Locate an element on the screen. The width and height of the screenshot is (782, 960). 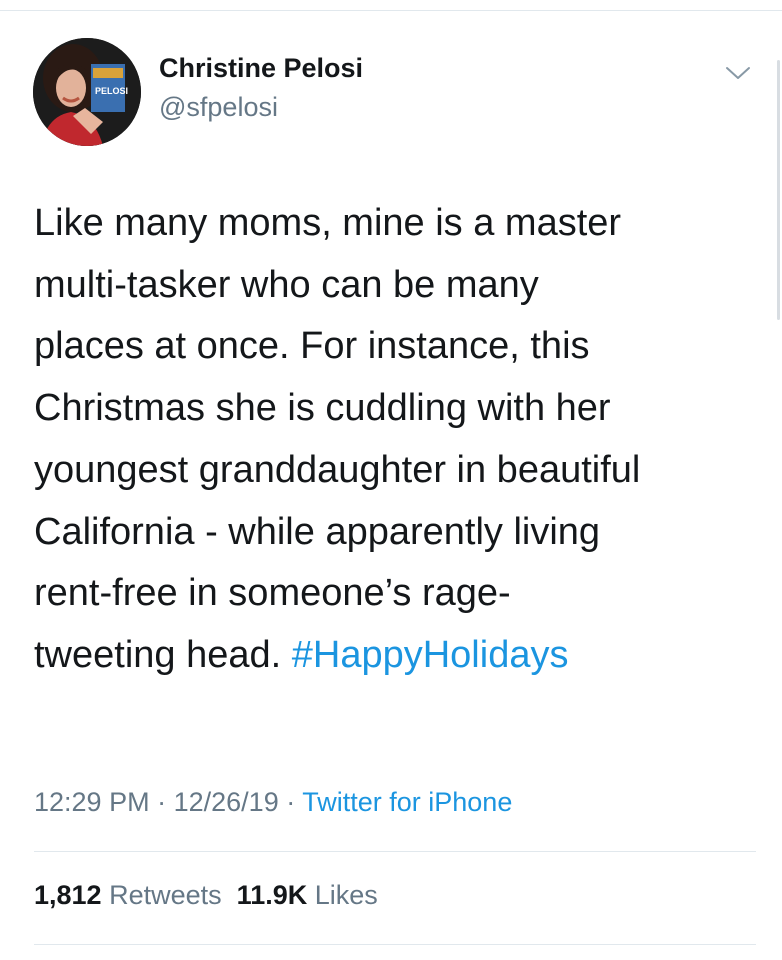
hashtag-link: #HappyHolidays is located at coordinates (430, 655).